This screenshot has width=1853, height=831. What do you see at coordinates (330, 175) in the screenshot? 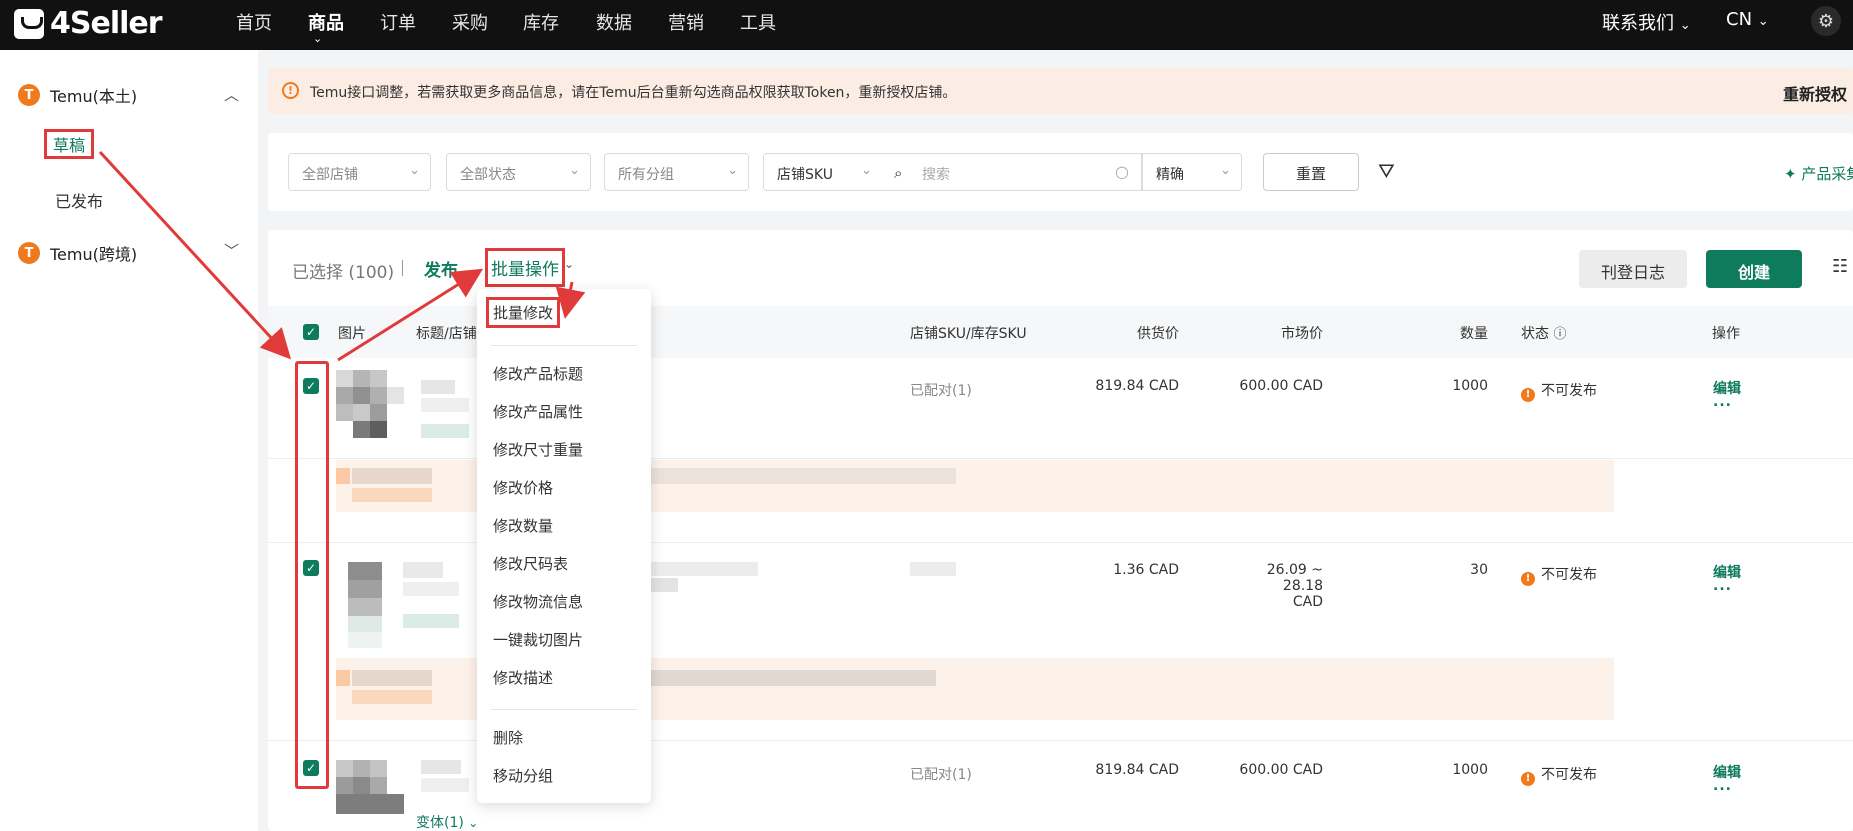
I see `store-select-value: 全部店铺` at bounding box center [330, 175].